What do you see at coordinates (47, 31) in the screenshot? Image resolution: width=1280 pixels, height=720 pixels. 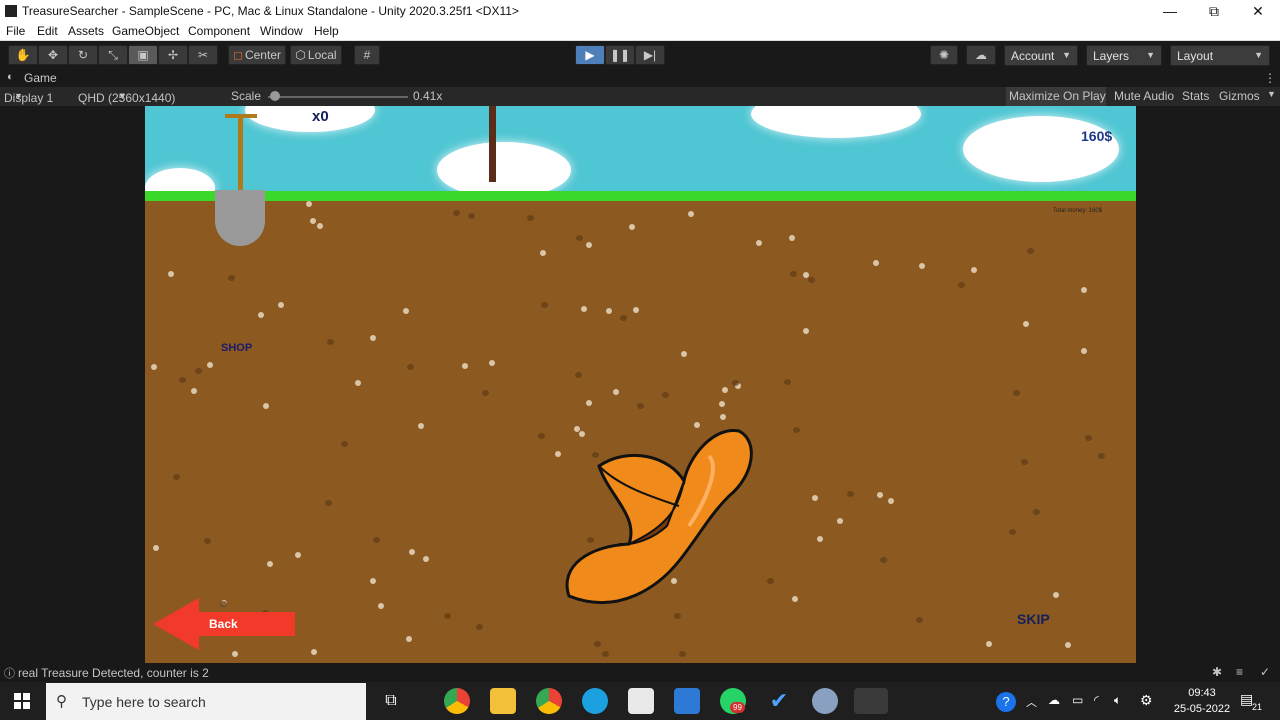 I see `menu-edit: Edit` at bounding box center [47, 31].